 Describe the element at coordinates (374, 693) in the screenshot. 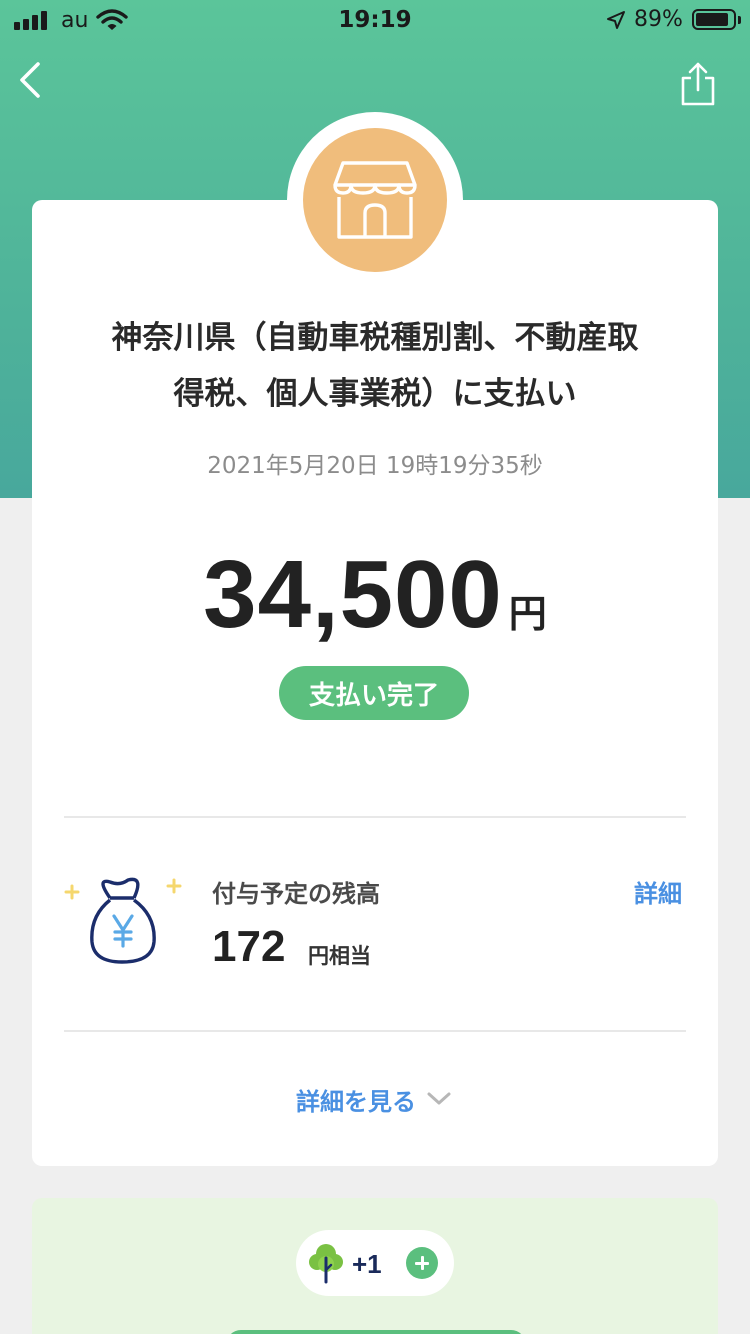

I see `status-badge: 支払い完了` at that location.